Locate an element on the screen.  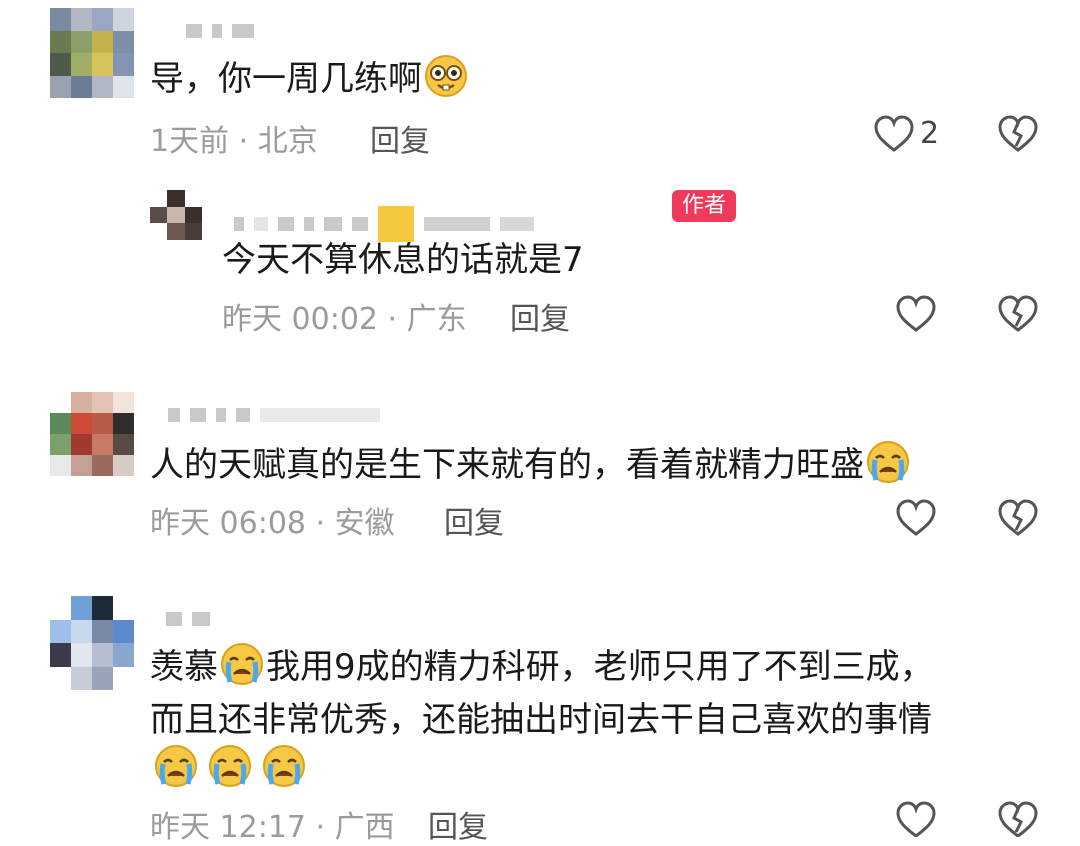
reply-meta: 昨天 00:02 · 广东 is located at coordinates (344, 319).